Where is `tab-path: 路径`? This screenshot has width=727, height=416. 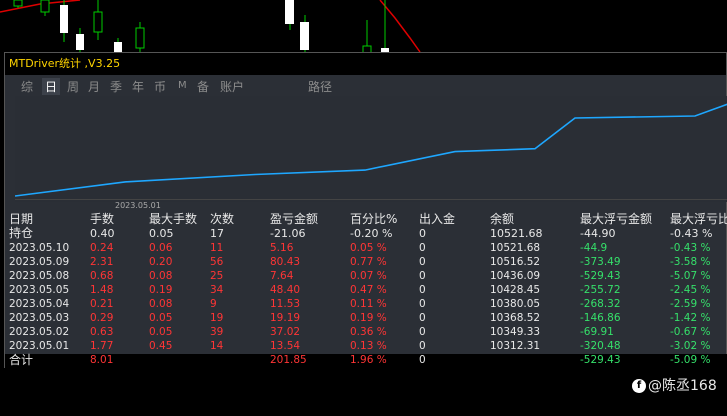 tab-path: 路径 is located at coordinates (320, 86).